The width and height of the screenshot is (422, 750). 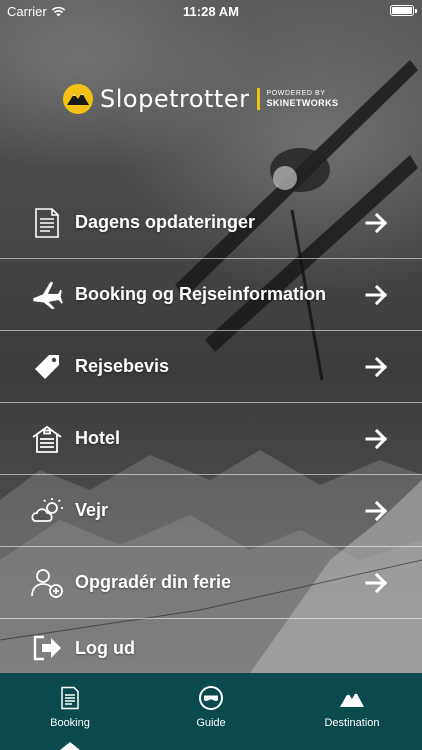 What do you see at coordinates (211, 511) in the screenshot?
I see `menu-item-vejr: Vejr` at bounding box center [211, 511].